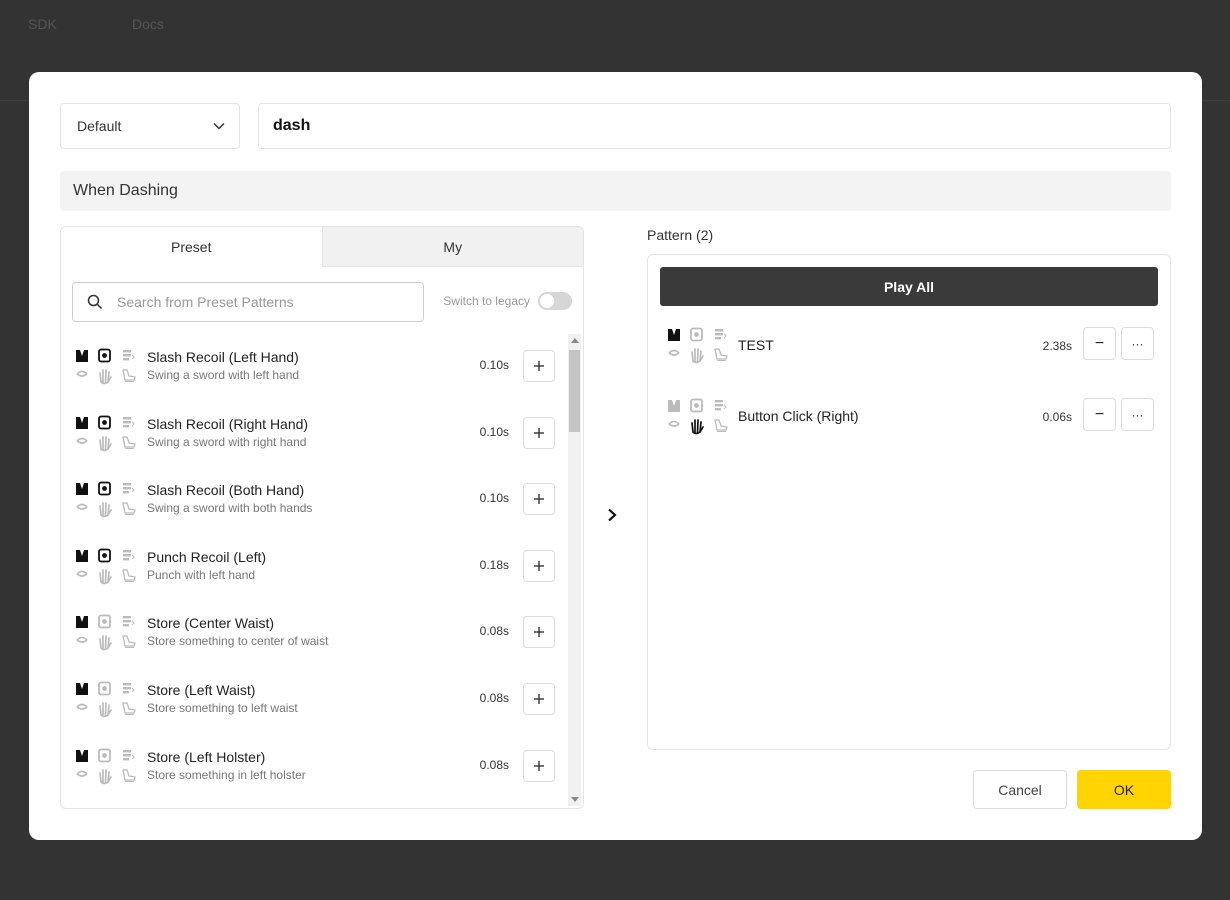  I want to click on search-row: Switch to legacy, so click(322, 302).